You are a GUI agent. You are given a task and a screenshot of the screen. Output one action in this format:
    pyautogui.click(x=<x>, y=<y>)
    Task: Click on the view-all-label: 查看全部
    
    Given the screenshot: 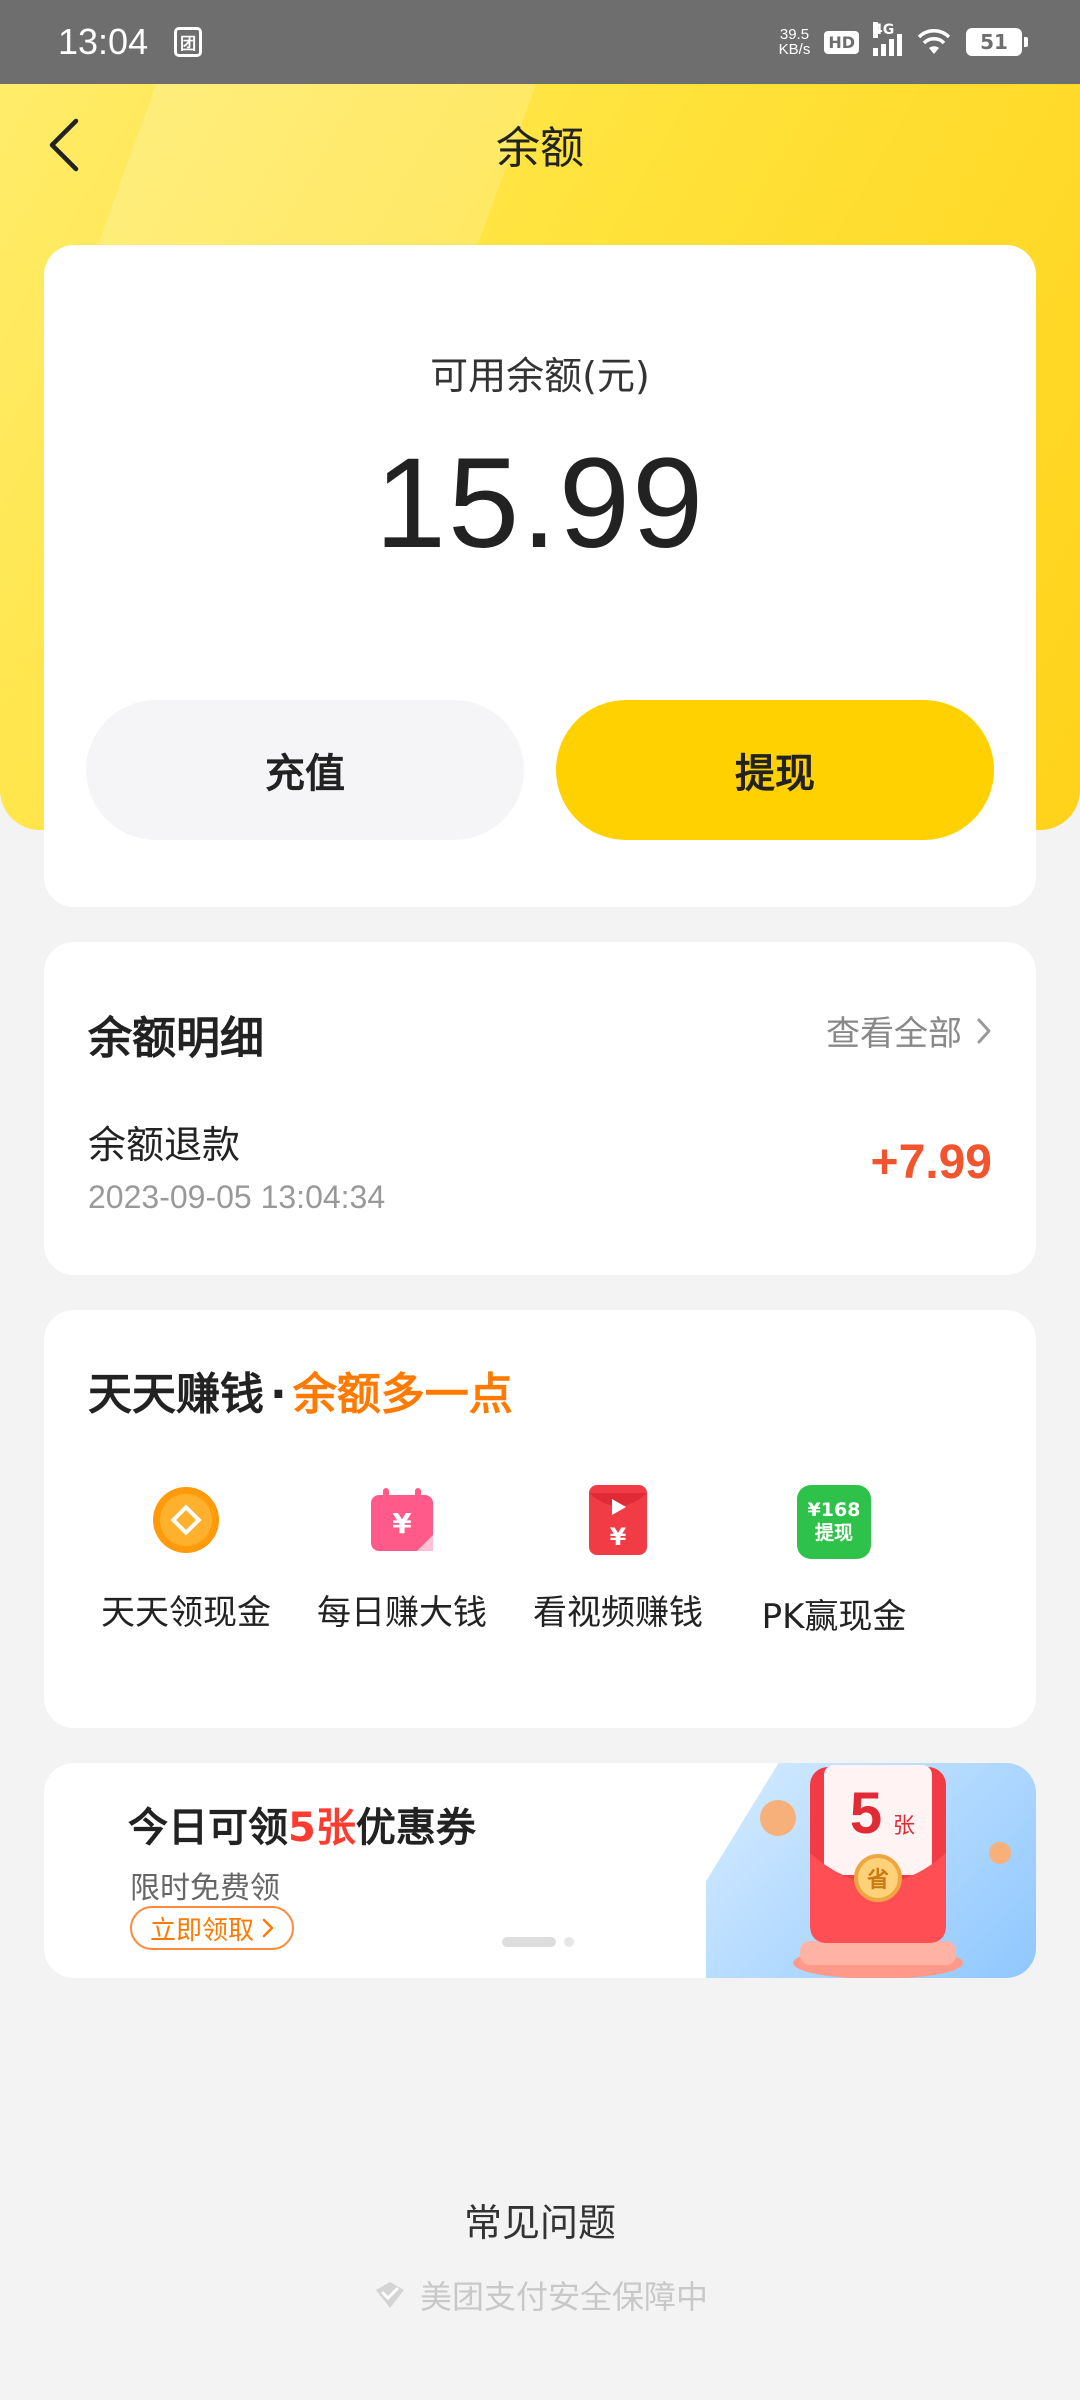 What is the action you would take?
    pyautogui.click(x=894, y=1034)
    